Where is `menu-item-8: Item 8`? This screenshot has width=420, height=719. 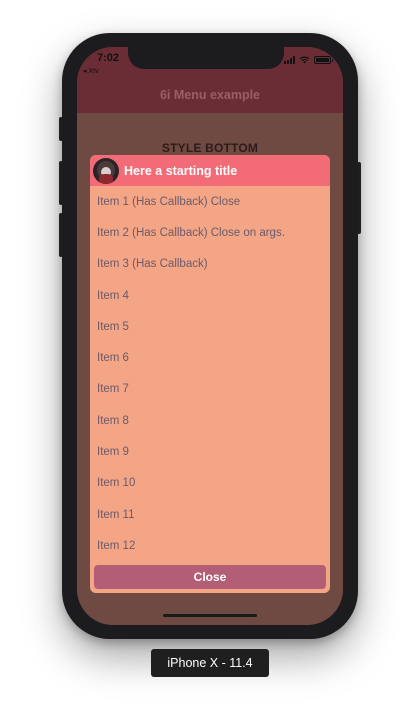
menu-item-8: Item 8 is located at coordinates (210, 420).